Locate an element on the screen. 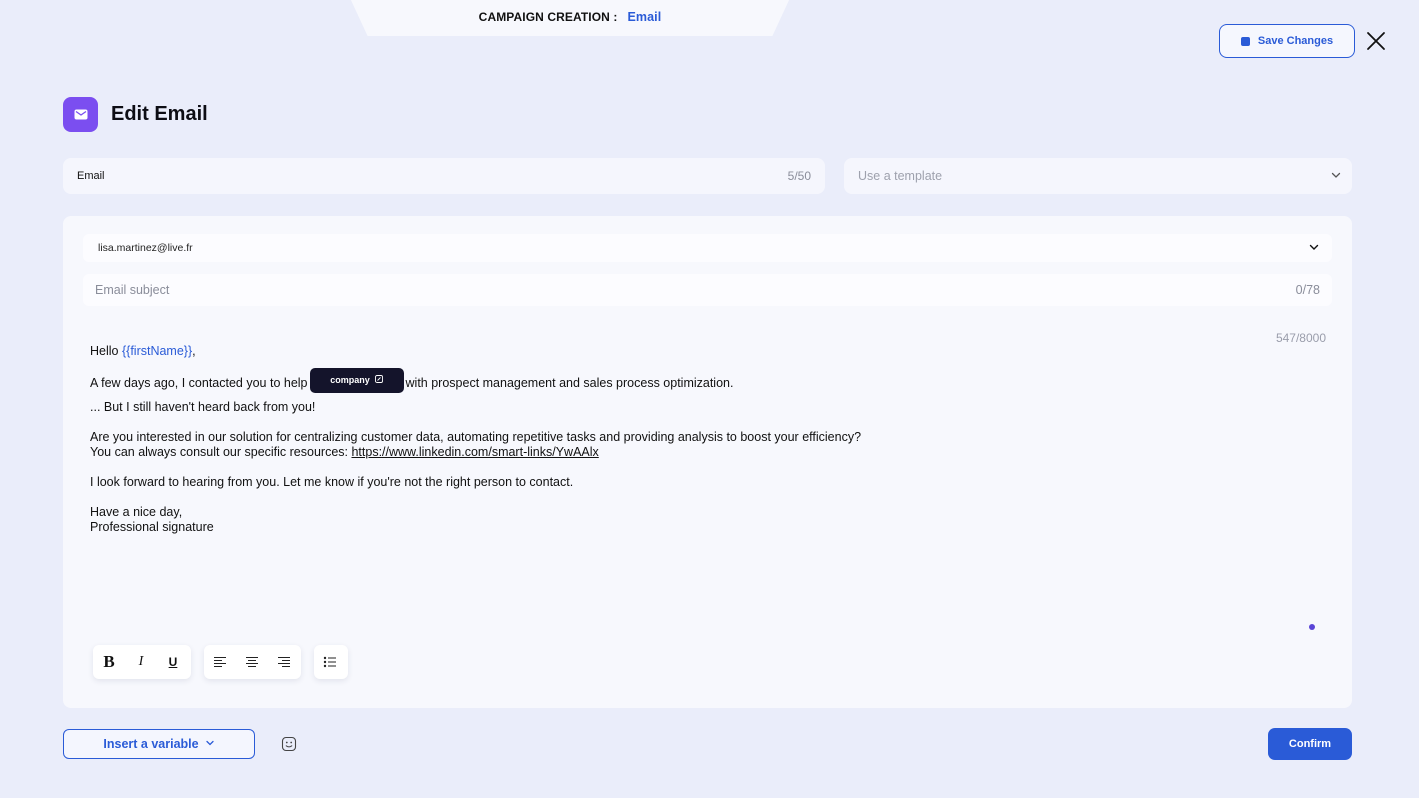 This screenshot has height=798, width=1419. first-name-variable: {{firstName}} is located at coordinates (157, 351).